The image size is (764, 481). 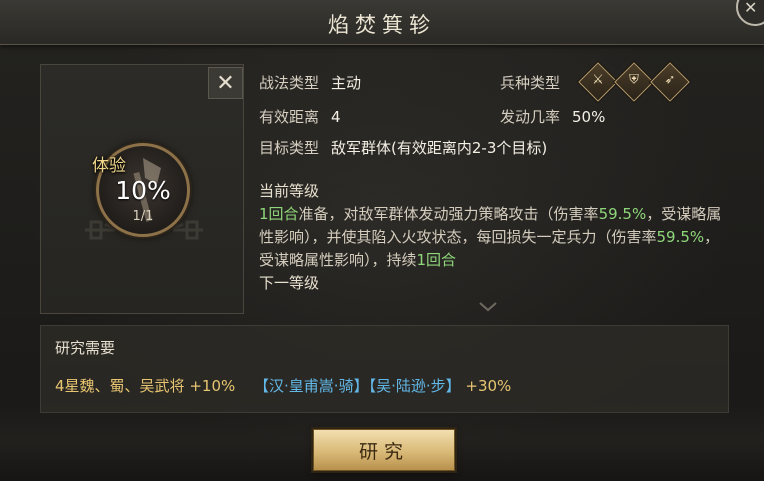 What do you see at coordinates (109, 166) in the screenshot?
I see `trial-label: 体验` at bounding box center [109, 166].